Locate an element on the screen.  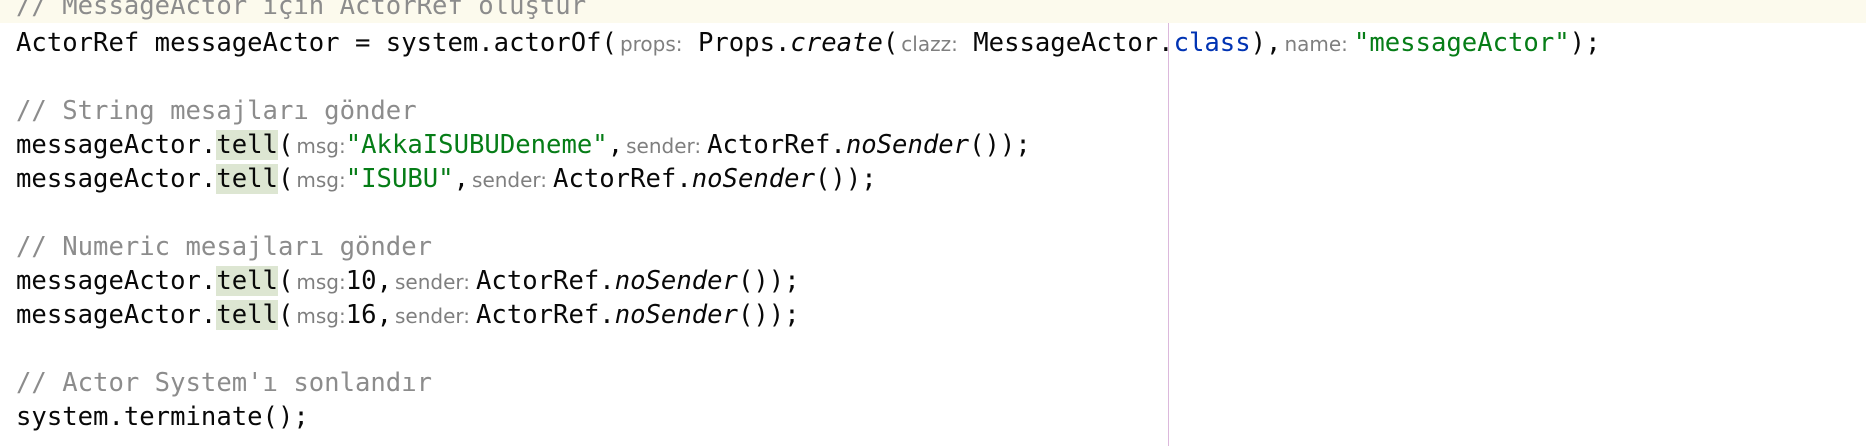
comment: // String mesajları gönder is located at coordinates (216, 111).